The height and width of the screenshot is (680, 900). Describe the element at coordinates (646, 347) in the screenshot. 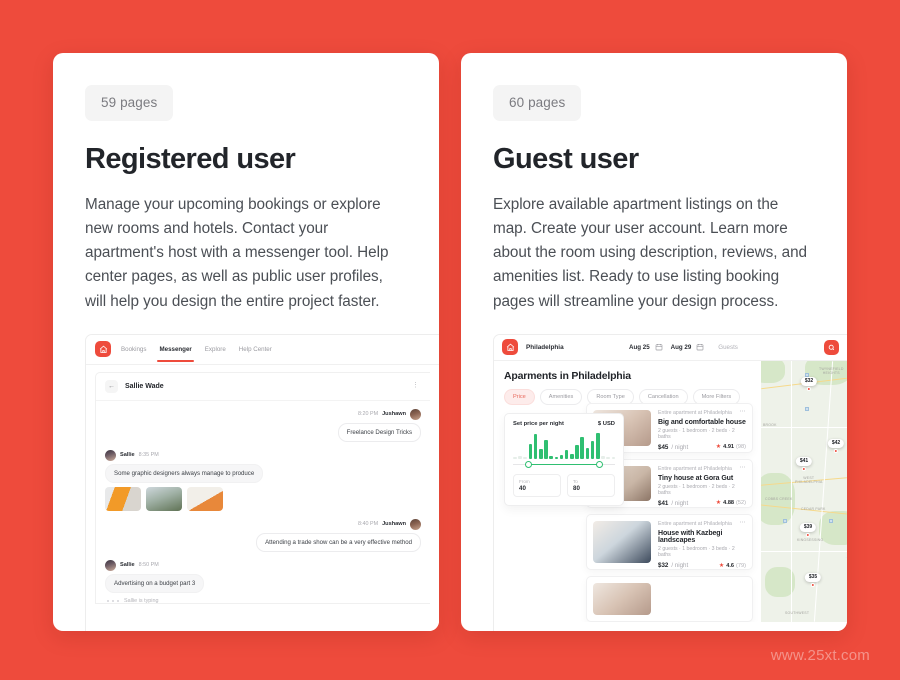

I see `check-in-field: Aug 25` at that location.